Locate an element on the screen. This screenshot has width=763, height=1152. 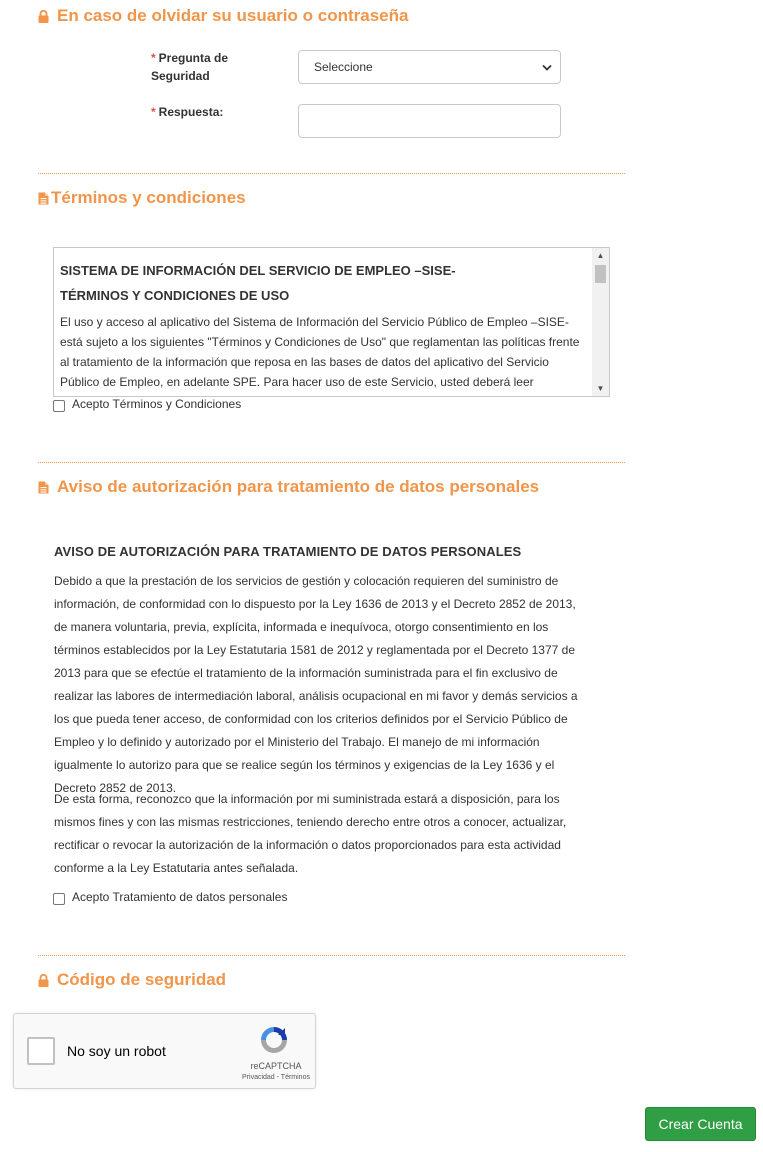
terms-subheading: TÉRMINOS Y CONDICIONES DE USO is located at coordinates (175, 295).